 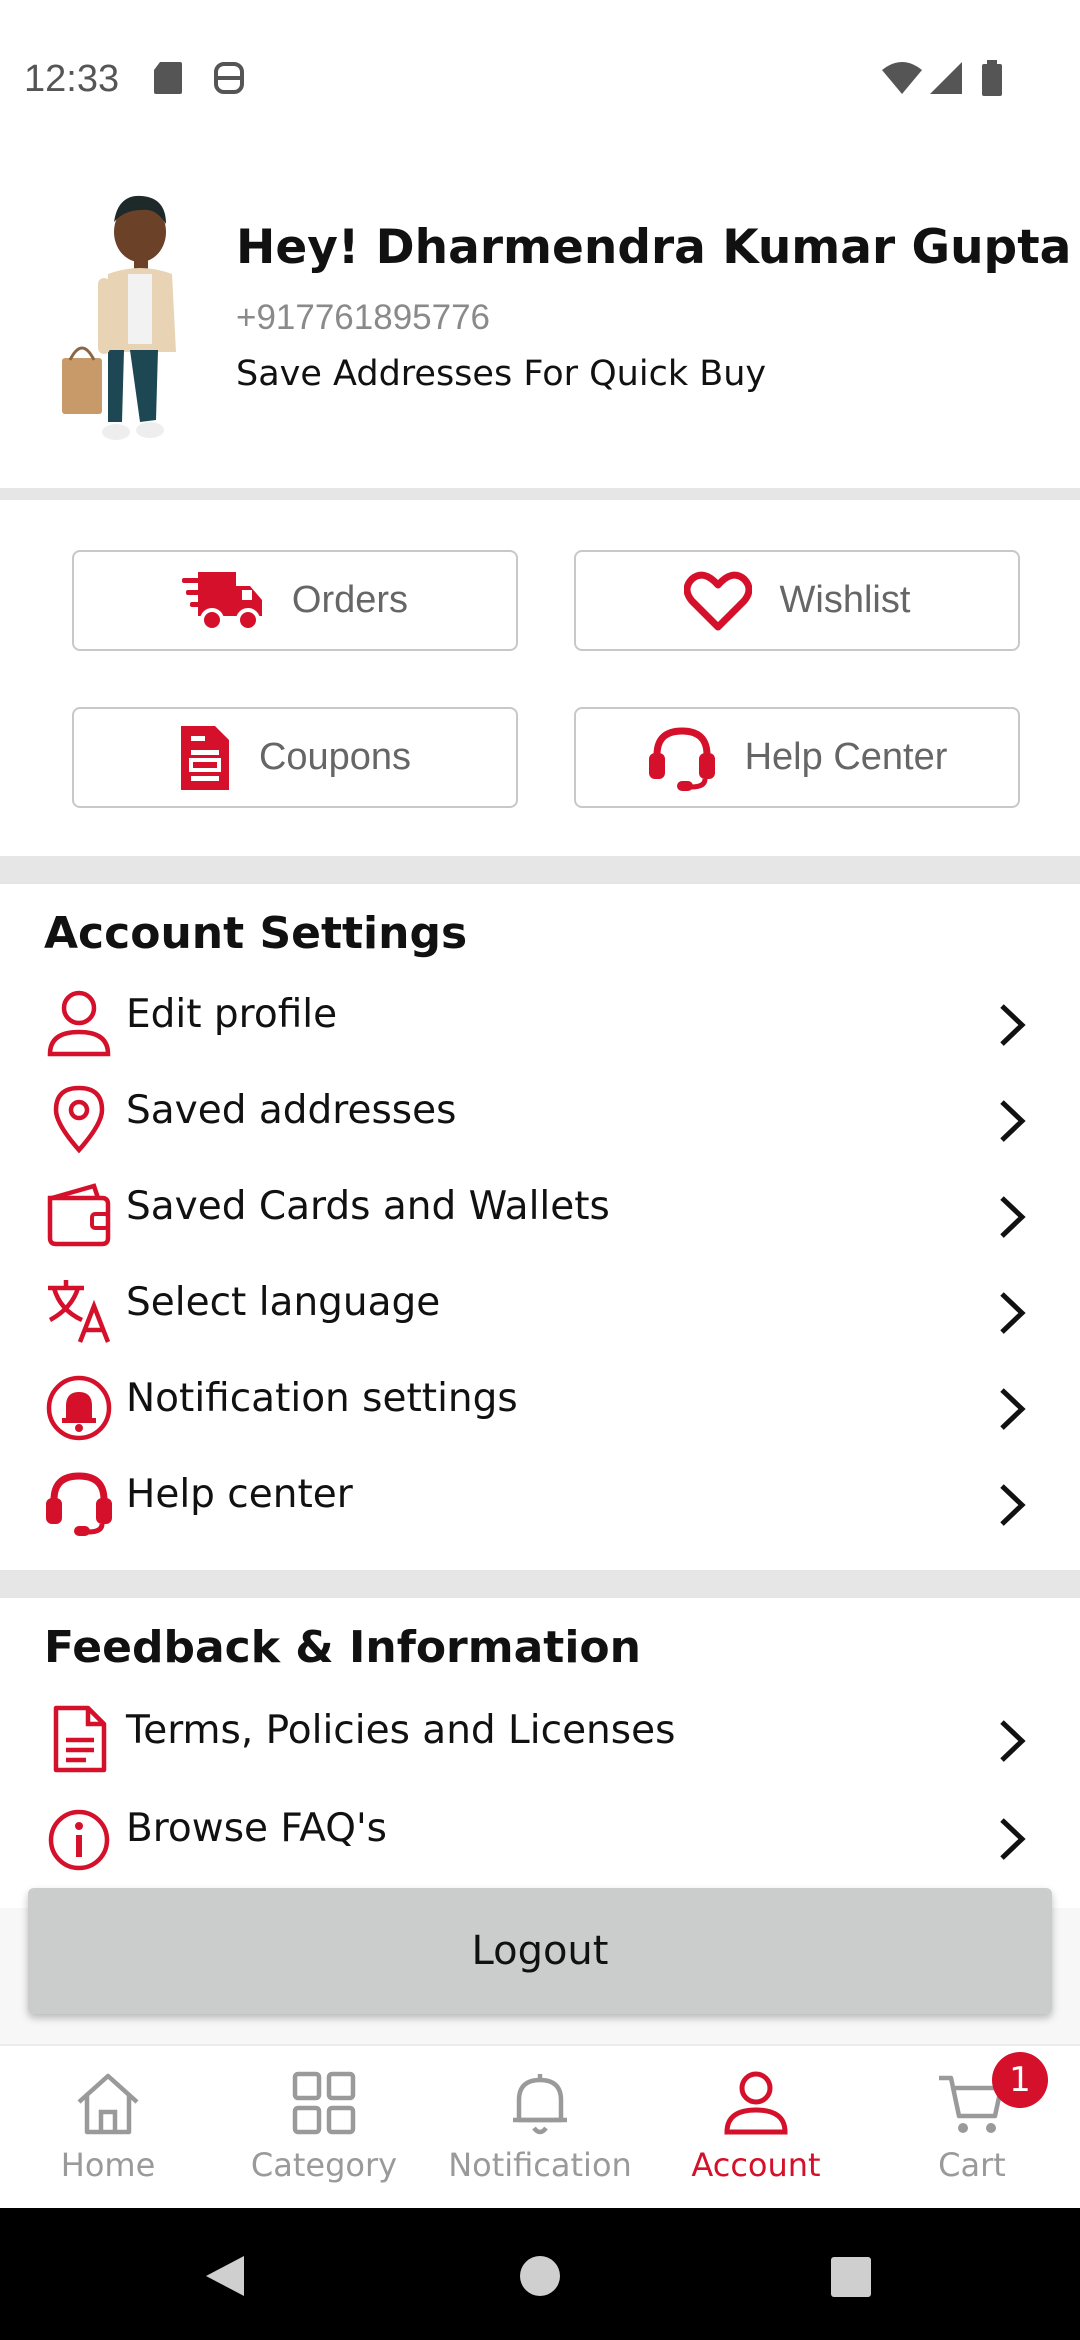 I want to click on coupon-icon, so click(x=204, y=757).